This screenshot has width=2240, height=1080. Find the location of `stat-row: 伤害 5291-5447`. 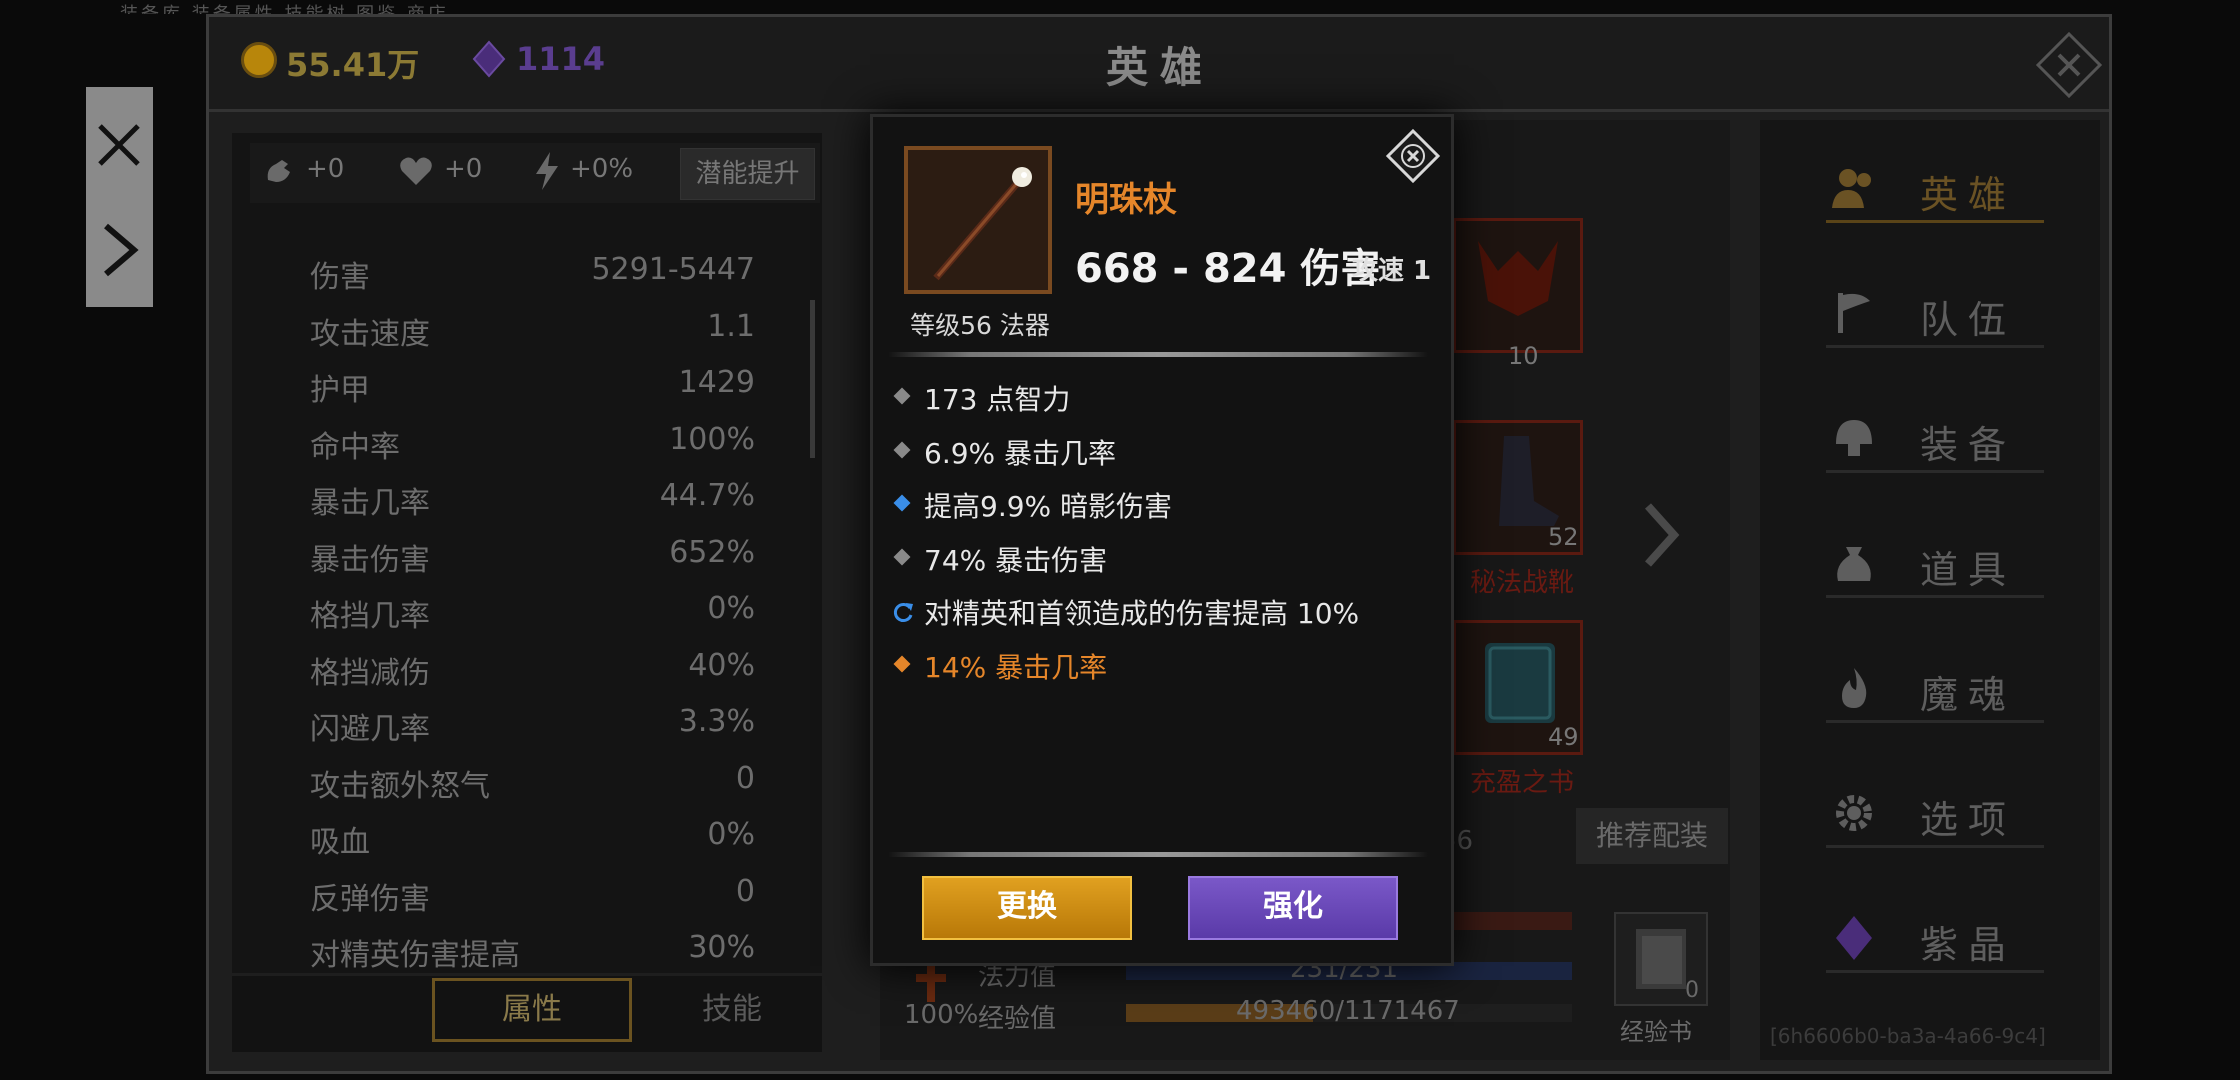

stat-row: 伤害 5291-5447 is located at coordinates (532, 273).